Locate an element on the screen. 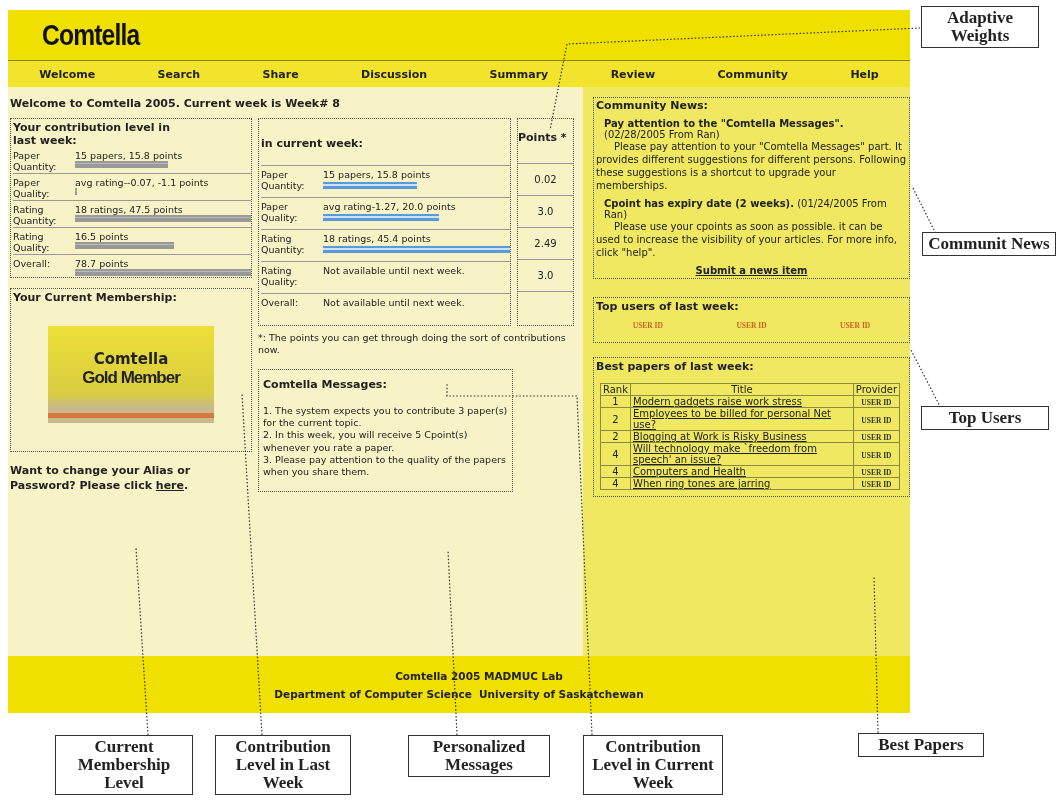  column-header: Title is located at coordinates (742, 389).